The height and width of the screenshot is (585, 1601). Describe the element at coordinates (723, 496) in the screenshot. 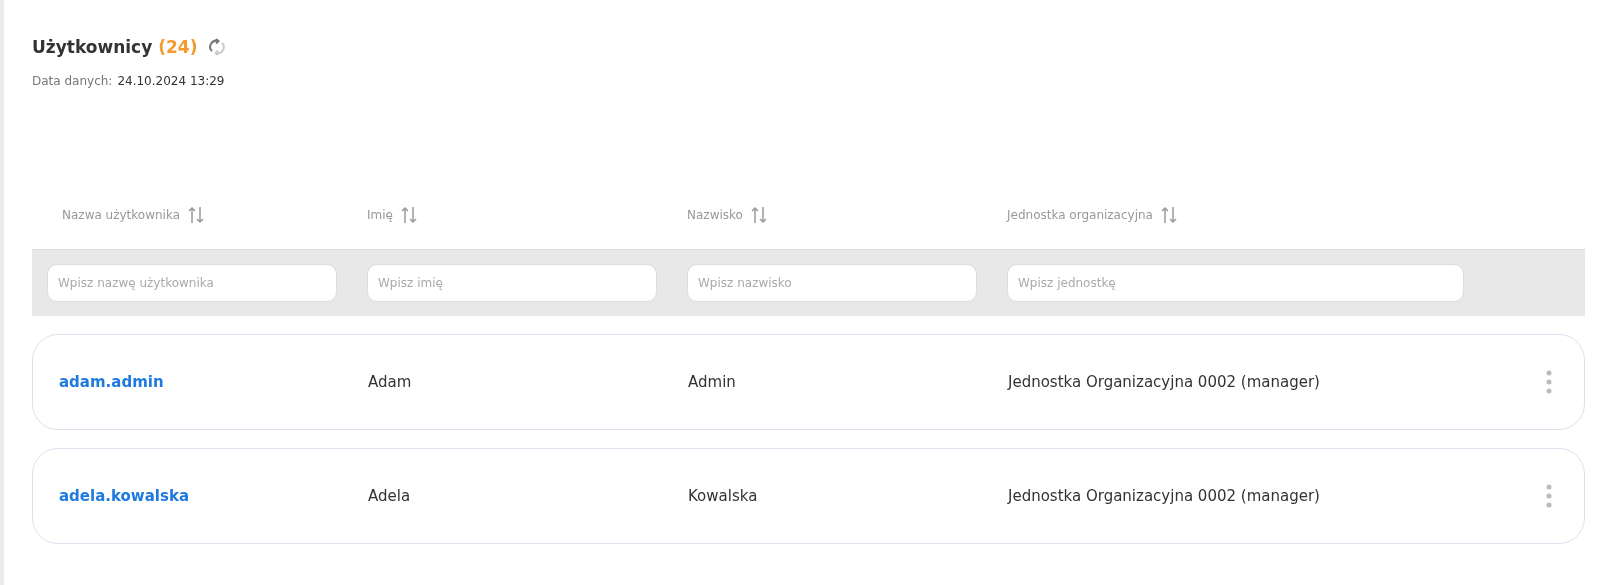

I see `last-name-cell-text: Kowalska` at that location.